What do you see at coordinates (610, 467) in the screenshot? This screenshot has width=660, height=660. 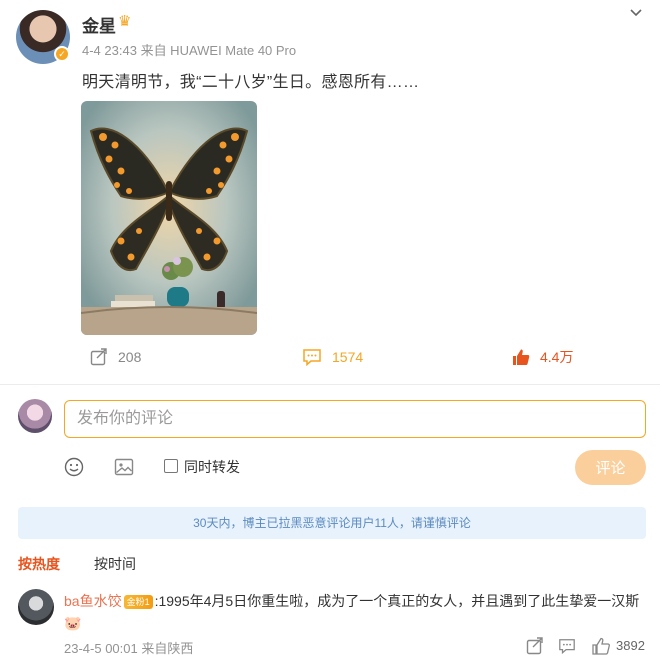 I see `submit-comment-button: 评论` at bounding box center [610, 467].